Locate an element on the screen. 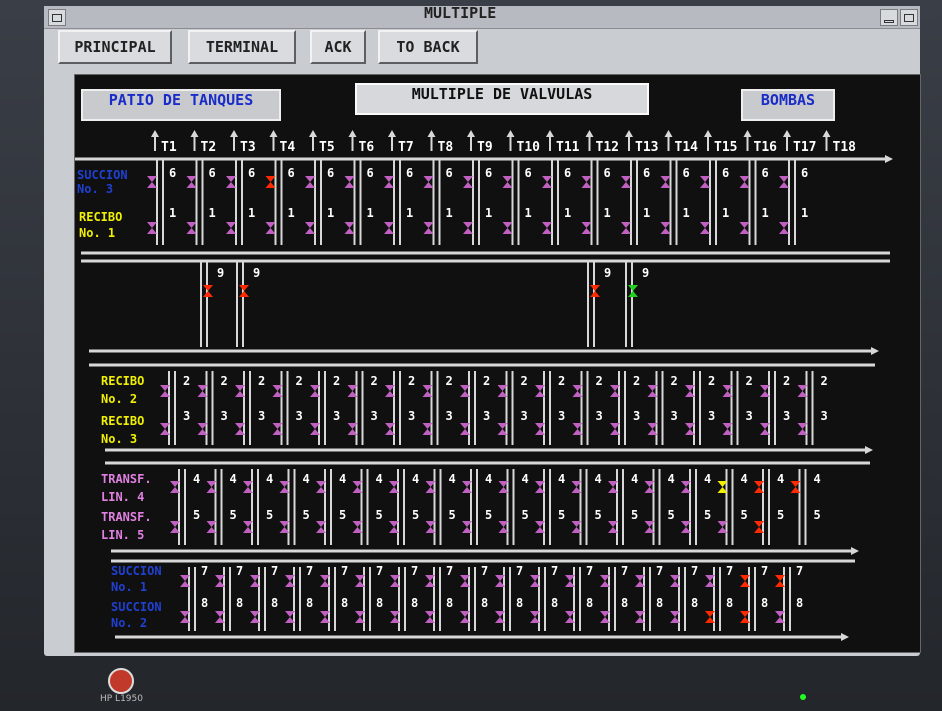 Image resolution: width=942 pixels, height=711 pixels. minimize-button is located at coordinates (889, 17).